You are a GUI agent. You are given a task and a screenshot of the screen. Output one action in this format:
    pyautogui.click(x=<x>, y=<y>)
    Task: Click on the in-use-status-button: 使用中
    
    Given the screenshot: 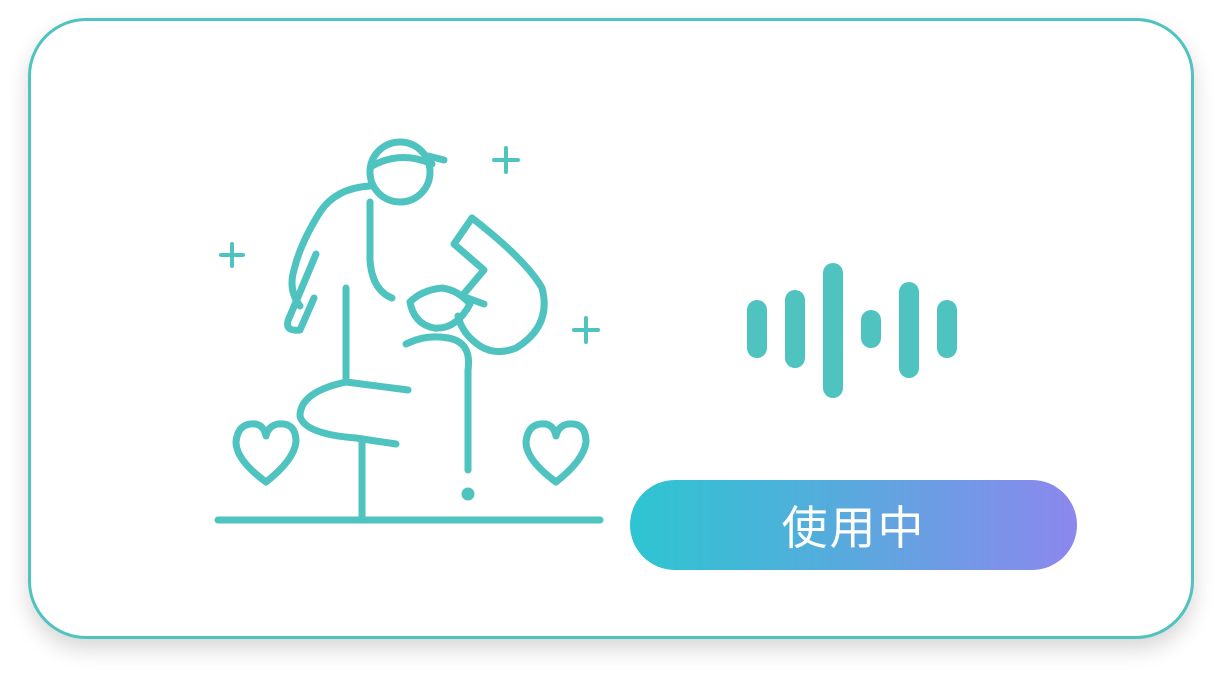 What is the action you would take?
    pyautogui.click(x=853, y=525)
    